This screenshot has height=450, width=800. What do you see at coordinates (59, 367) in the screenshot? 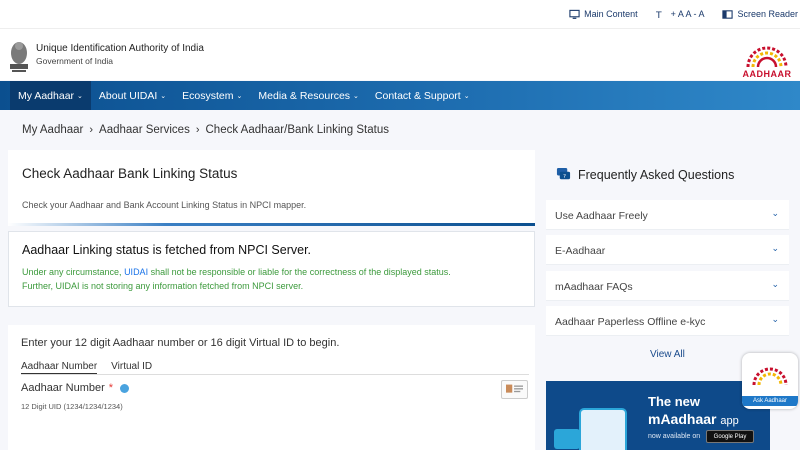
I see `tab-aadhaar-number: Aadhaar Number` at bounding box center [59, 367].